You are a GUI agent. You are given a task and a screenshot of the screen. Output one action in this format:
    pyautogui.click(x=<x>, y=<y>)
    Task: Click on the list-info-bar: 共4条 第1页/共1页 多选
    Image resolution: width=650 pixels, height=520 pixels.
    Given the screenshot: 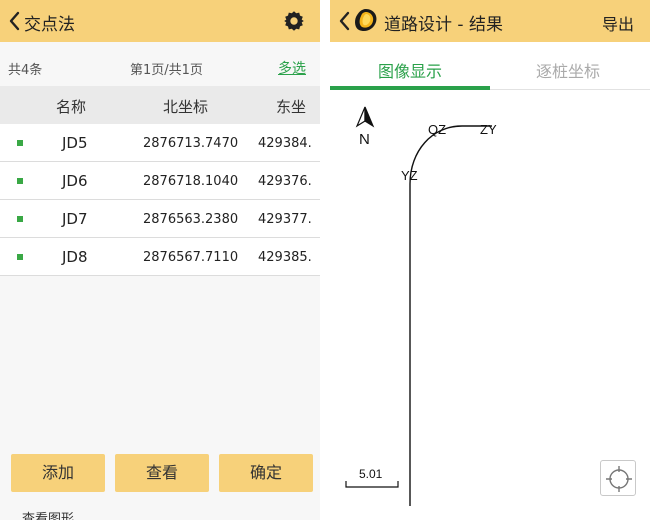 What is the action you would take?
    pyautogui.click(x=160, y=67)
    